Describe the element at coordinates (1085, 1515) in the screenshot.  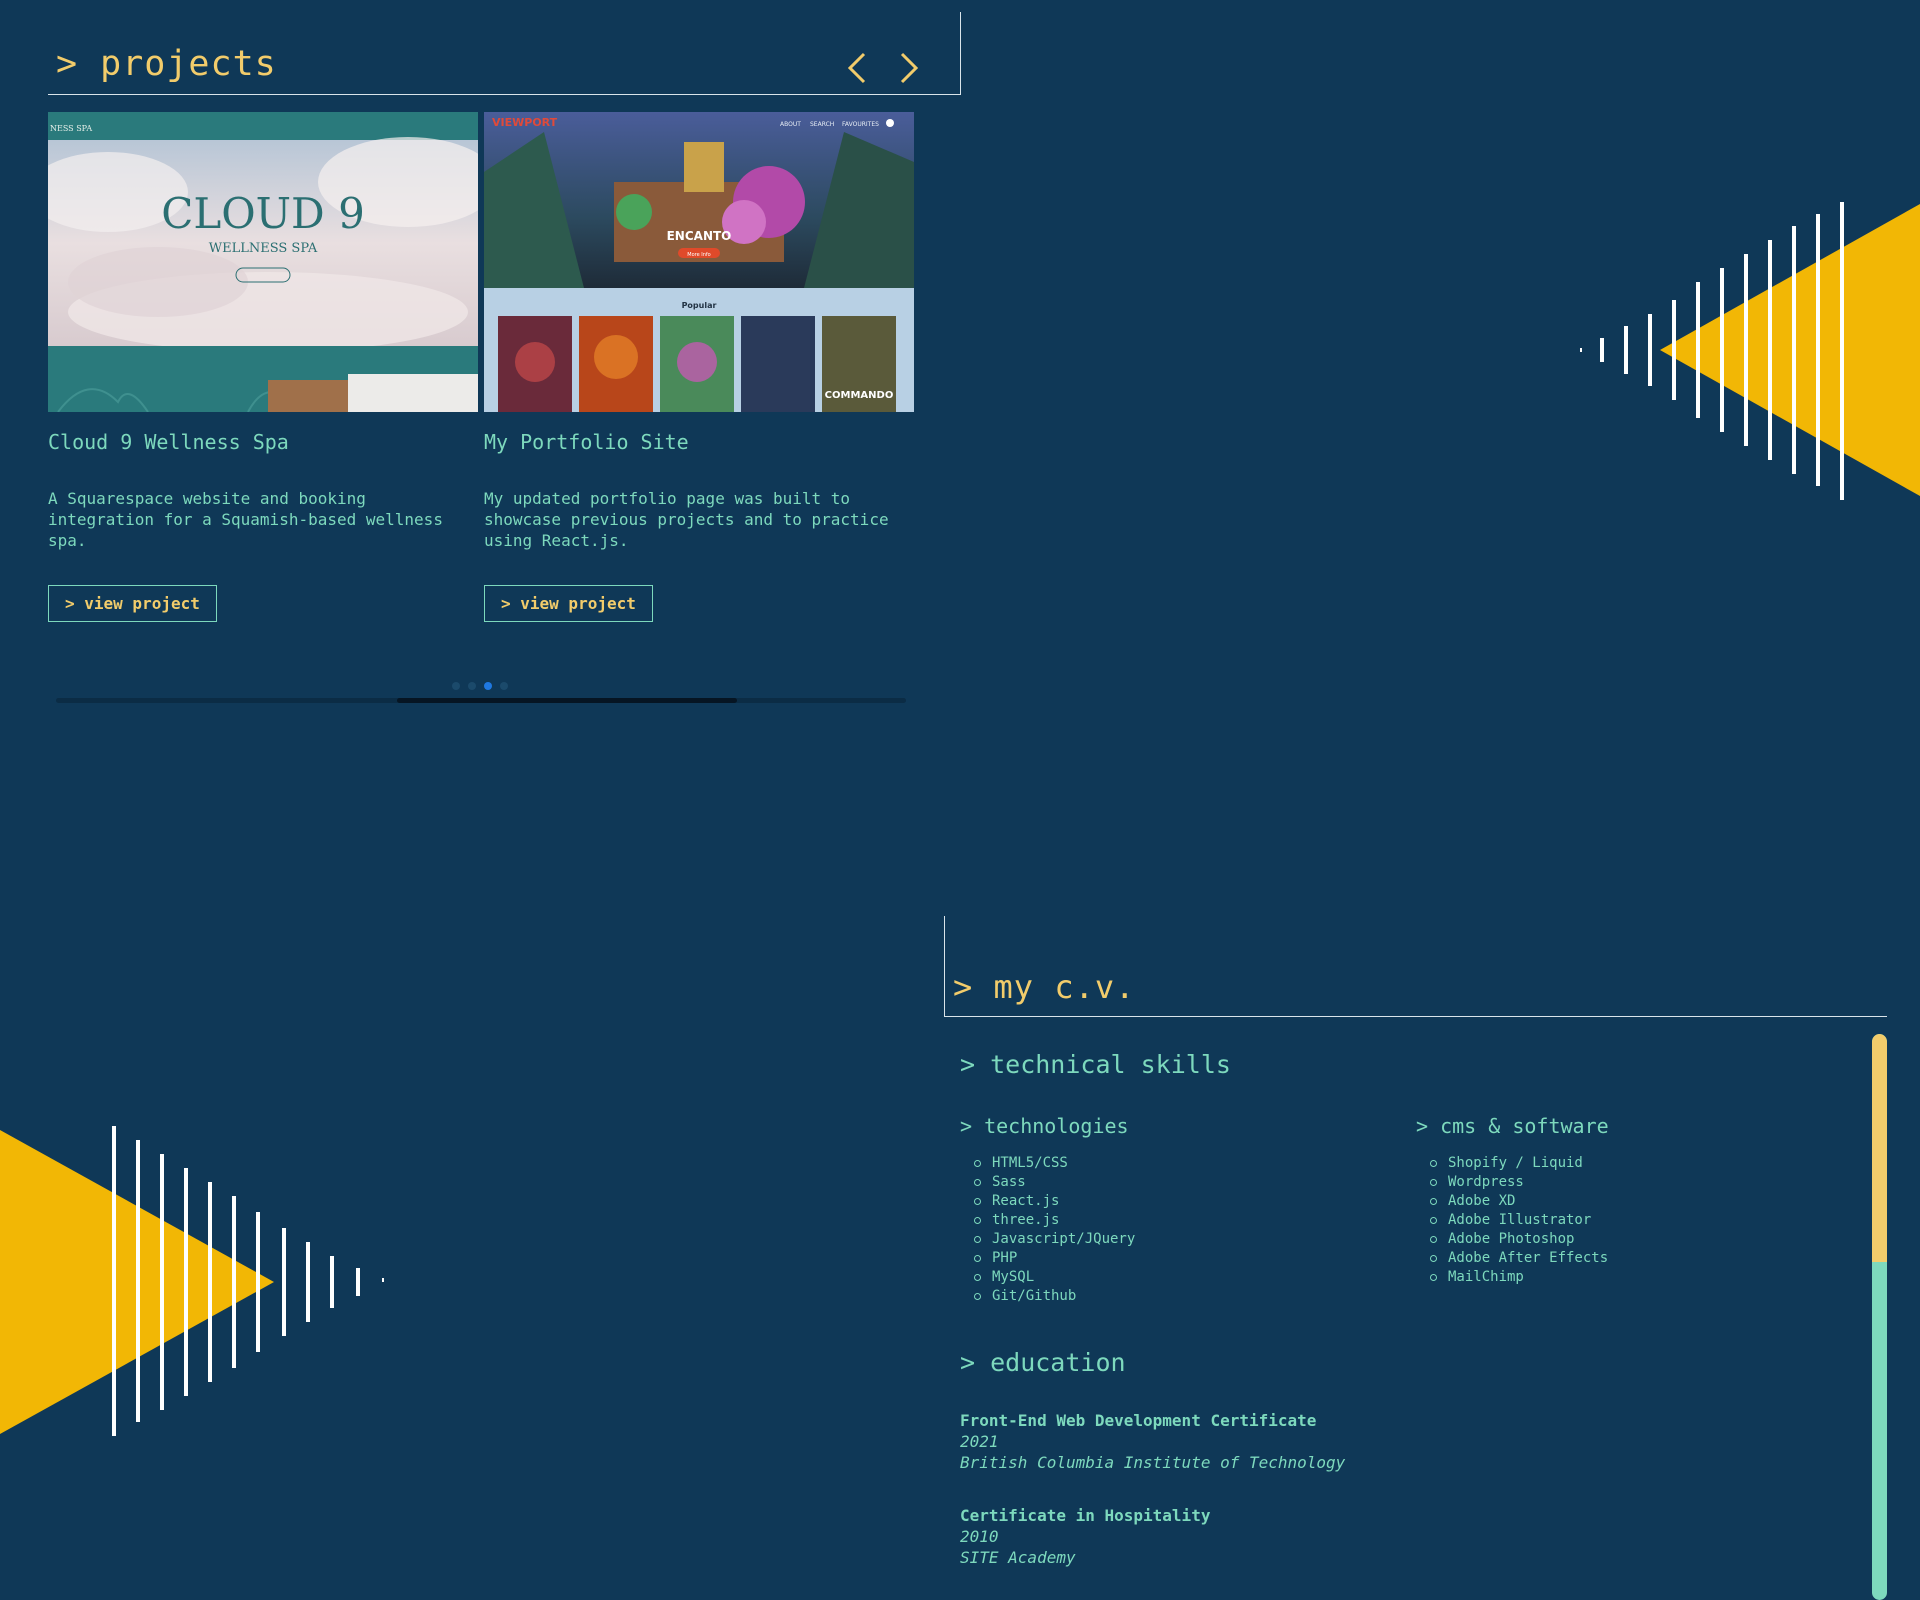
I see `education-title: Certificate in Hospitality` at that location.